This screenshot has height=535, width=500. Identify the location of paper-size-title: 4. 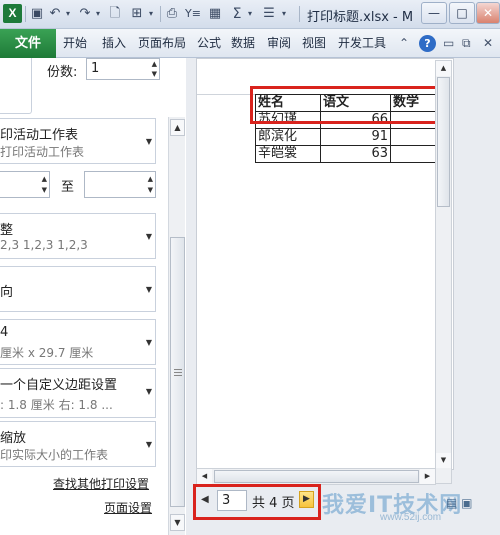
(4, 332).